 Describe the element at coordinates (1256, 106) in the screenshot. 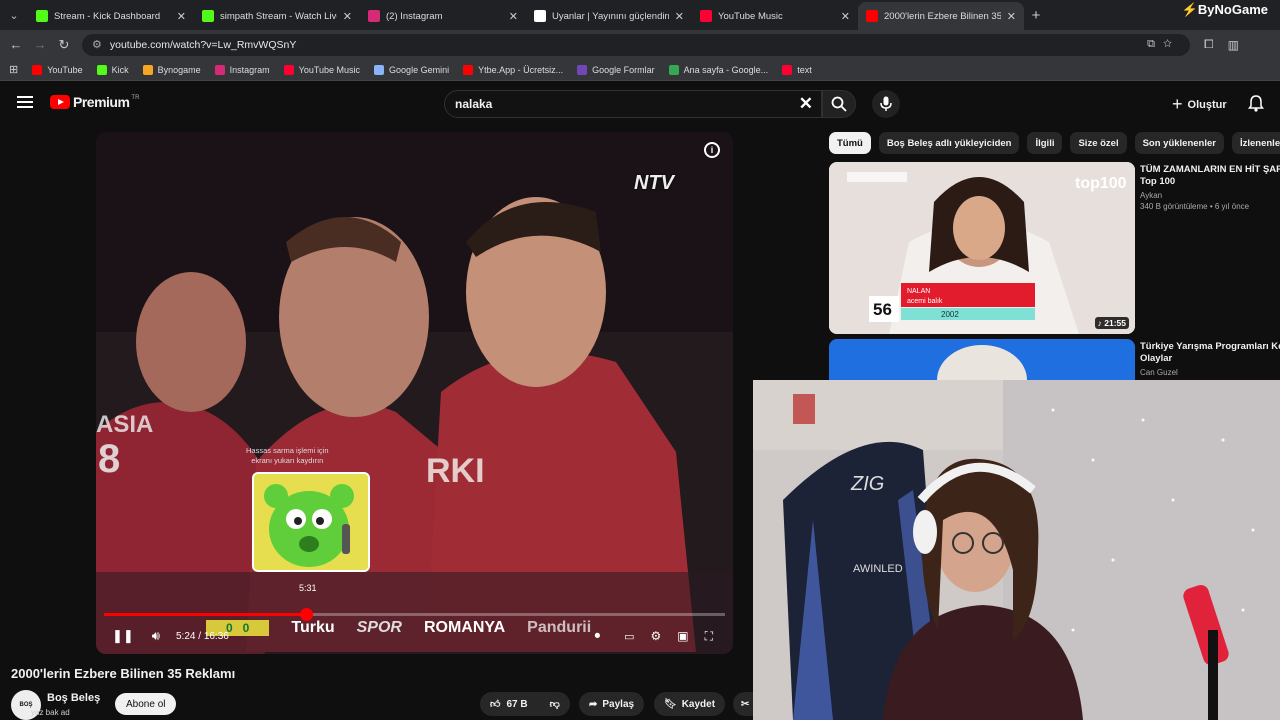

I see `notifications-icon` at that location.